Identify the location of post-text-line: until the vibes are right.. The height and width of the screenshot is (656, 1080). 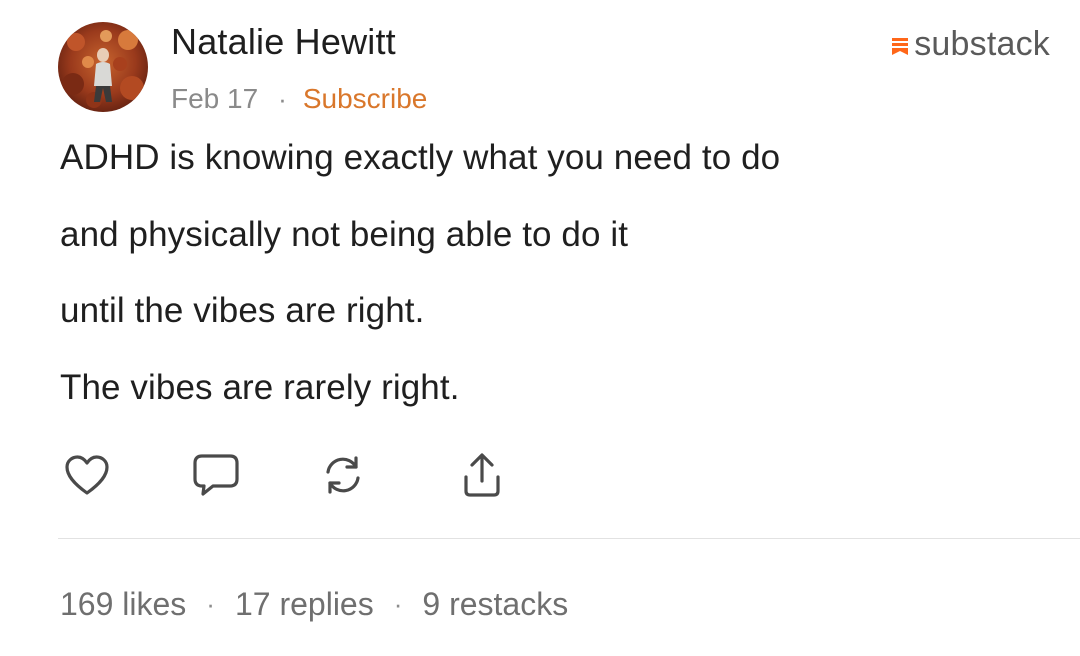
(242, 310).